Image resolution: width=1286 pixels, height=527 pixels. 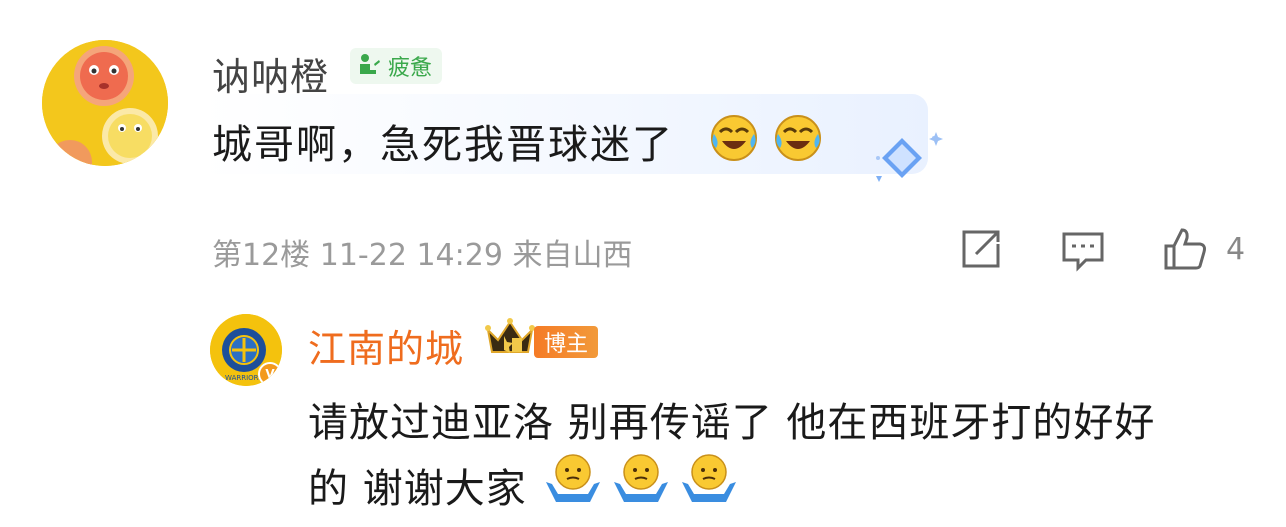 What do you see at coordinates (510, 335) in the screenshot?
I see `crown-icon` at bounding box center [510, 335].